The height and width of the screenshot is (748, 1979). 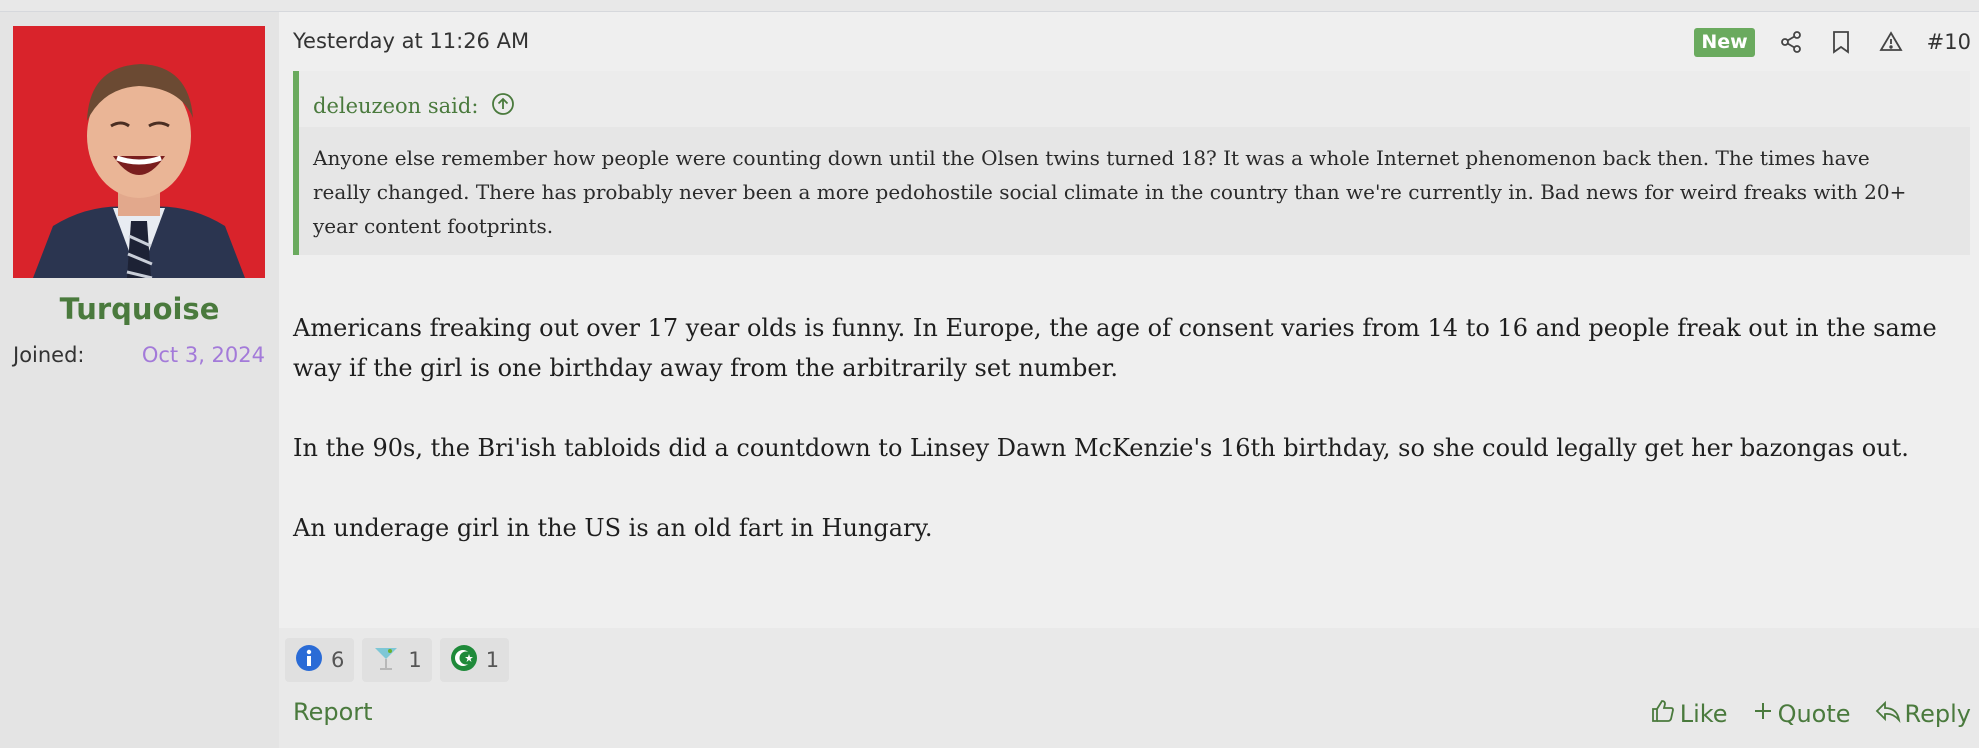 What do you see at coordinates (1949, 42) in the screenshot?
I see `post-number: #10` at bounding box center [1949, 42].